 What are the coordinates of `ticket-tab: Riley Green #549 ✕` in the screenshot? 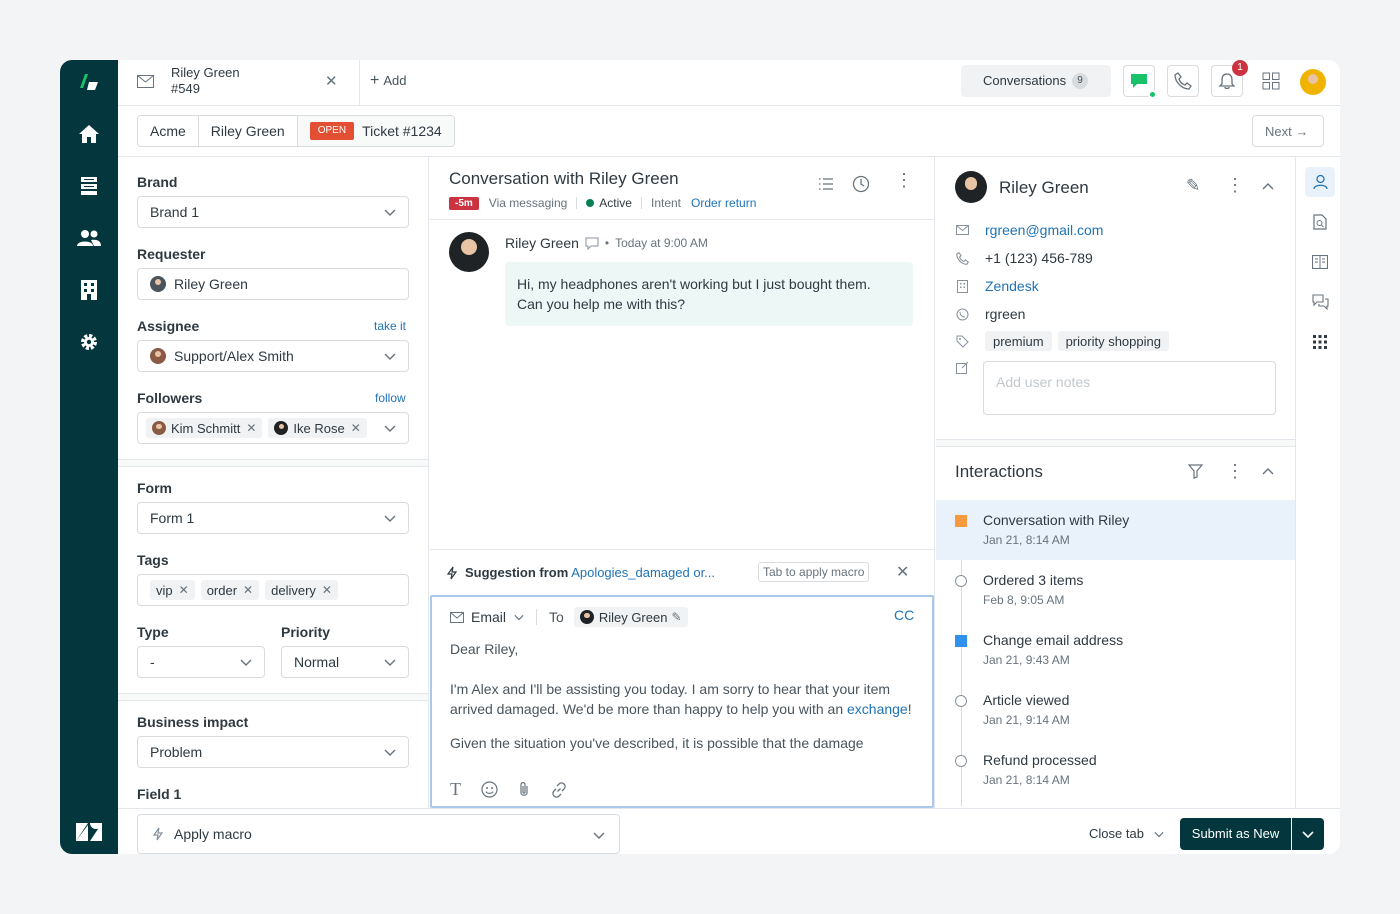 It's located at (239, 83).